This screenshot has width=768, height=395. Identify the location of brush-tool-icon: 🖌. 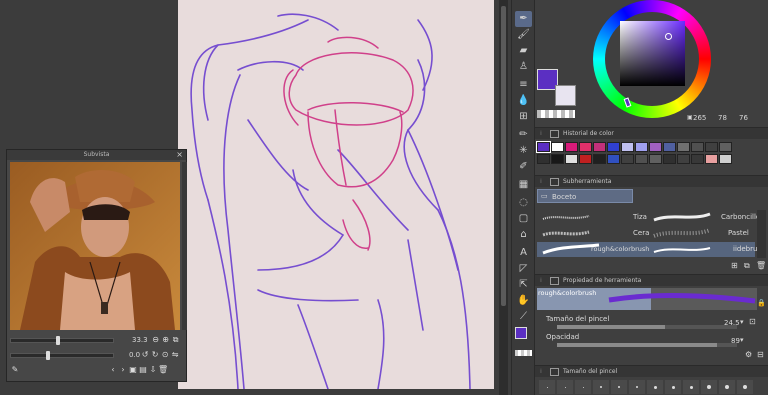
(523, 35).